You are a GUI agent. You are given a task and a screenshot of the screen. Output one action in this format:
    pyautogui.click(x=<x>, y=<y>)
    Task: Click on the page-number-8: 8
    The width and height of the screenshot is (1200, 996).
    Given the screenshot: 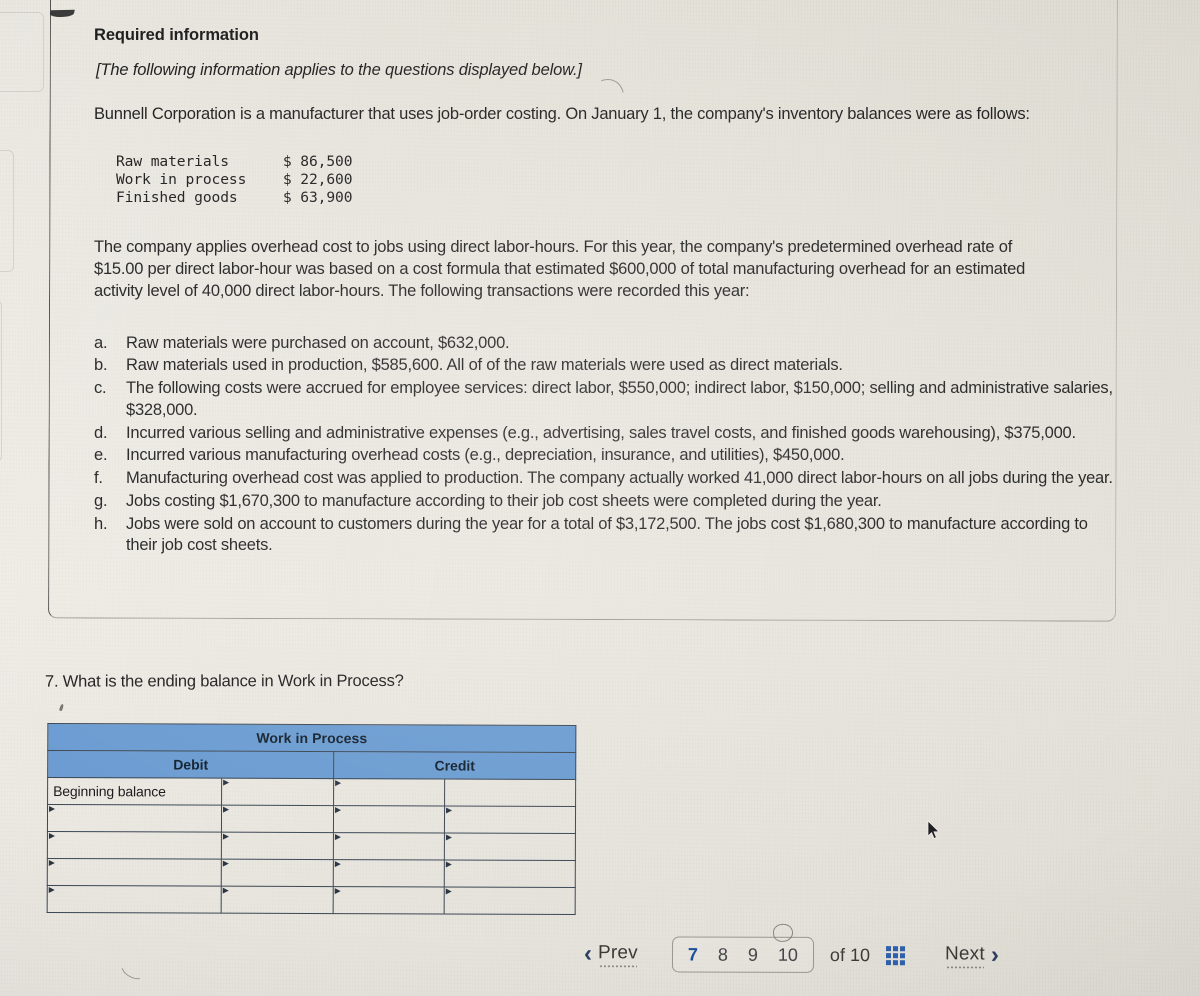 What is the action you would take?
    pyautogui.click(x=723, y=955)
    